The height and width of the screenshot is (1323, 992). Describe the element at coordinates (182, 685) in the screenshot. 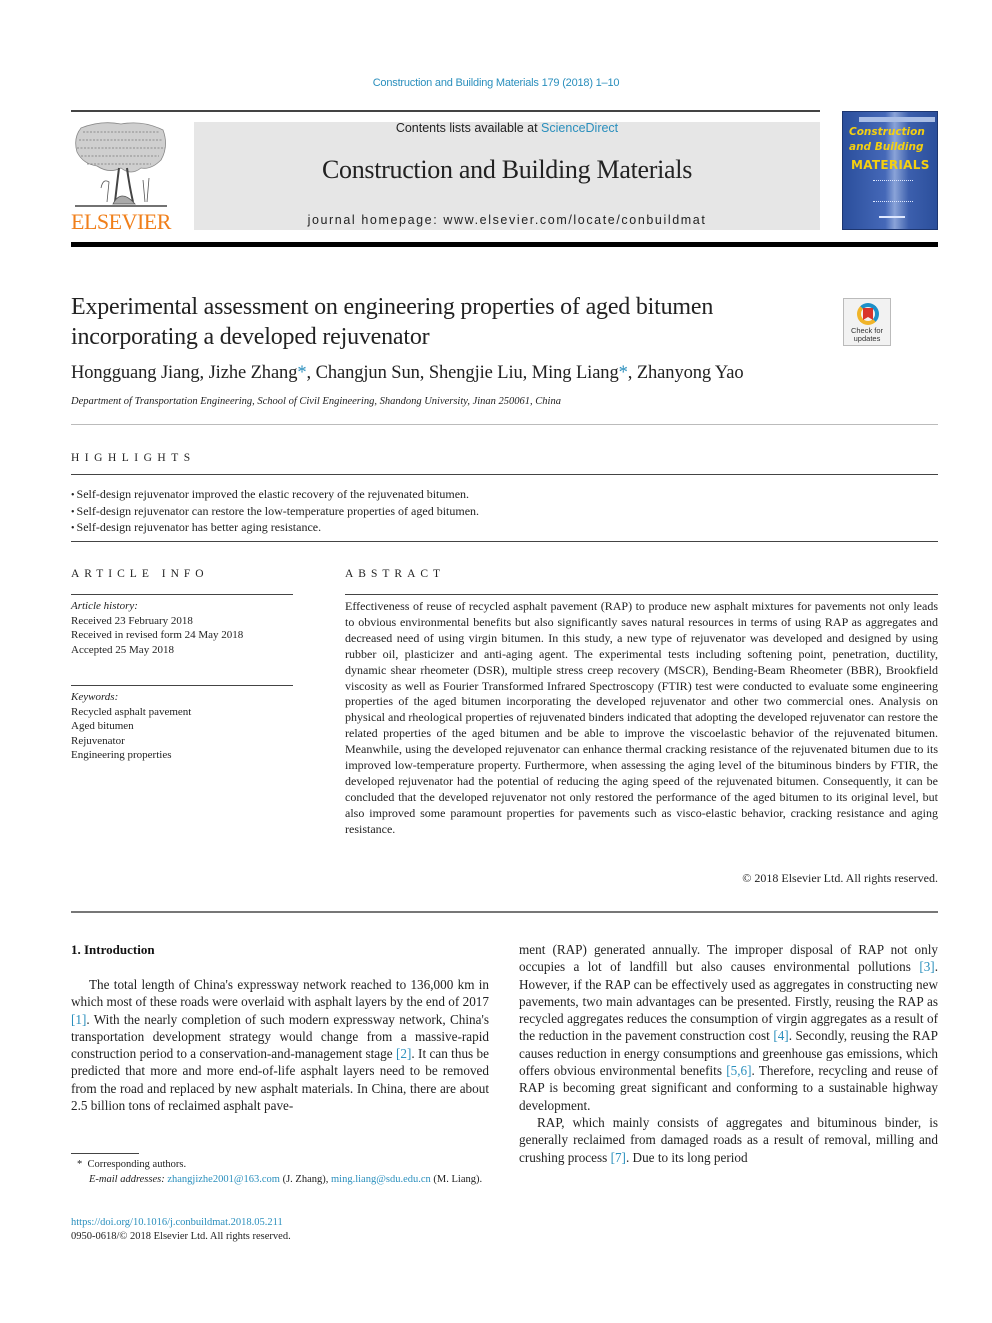

I see `keywords-rule` at that location.